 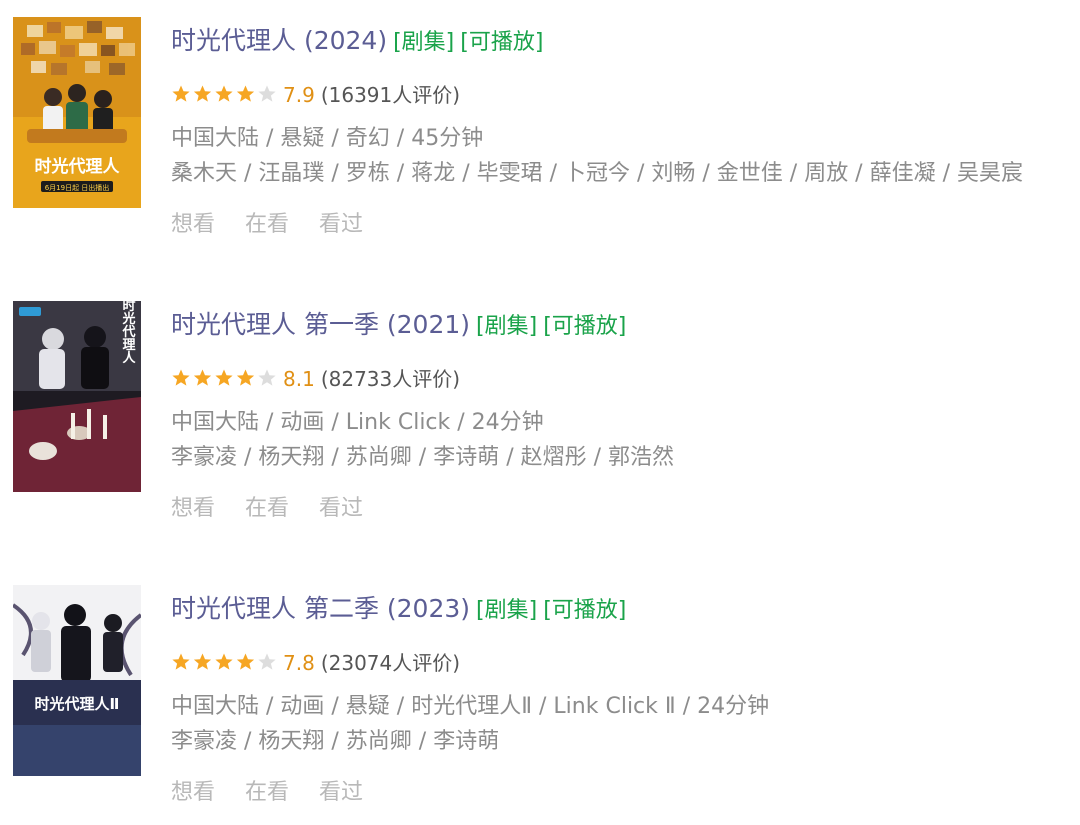 What do you see at coordinates (299, 663) in the screenshot?
I see `rating-score: 7.8` at bounding box center [299, 663].